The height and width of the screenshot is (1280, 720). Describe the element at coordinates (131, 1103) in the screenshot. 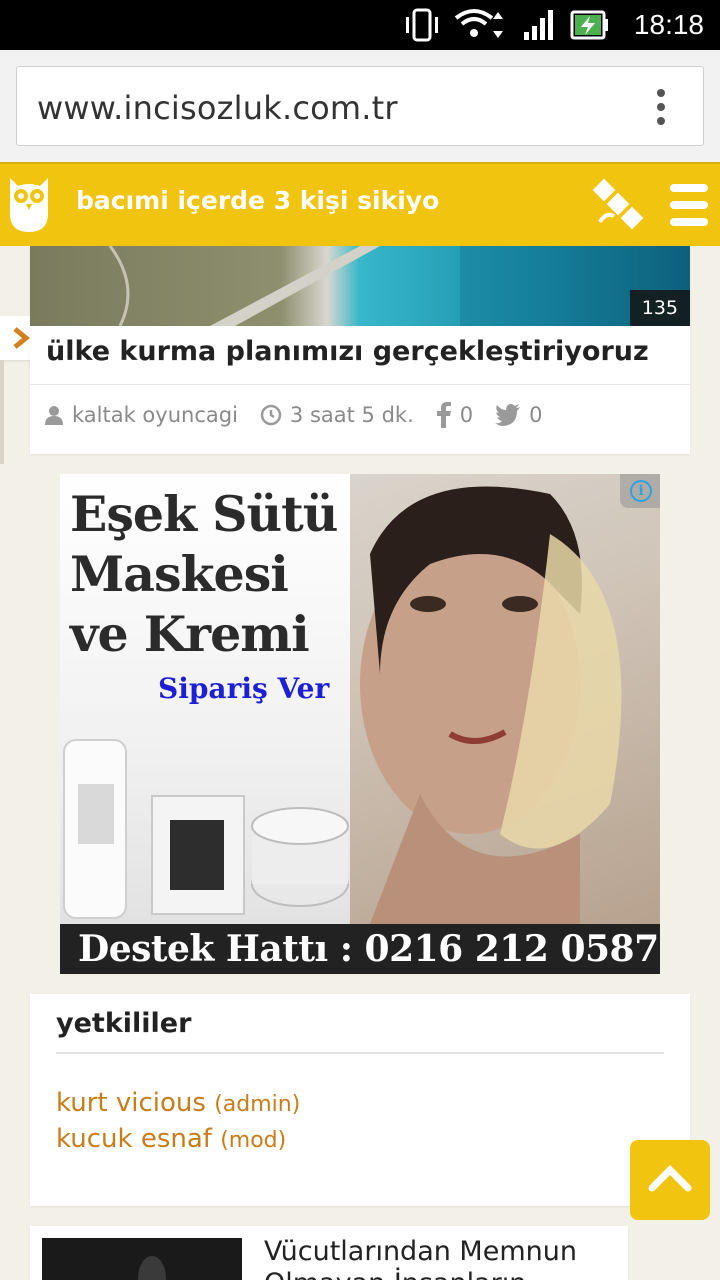

I see `authority-name: kurt vicious` at that location.